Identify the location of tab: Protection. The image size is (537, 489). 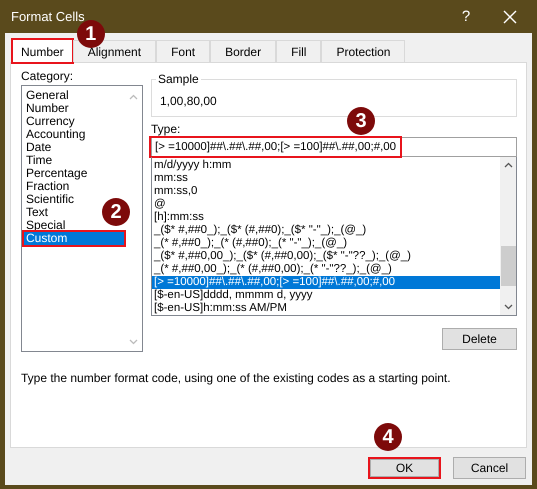
(363, 51).